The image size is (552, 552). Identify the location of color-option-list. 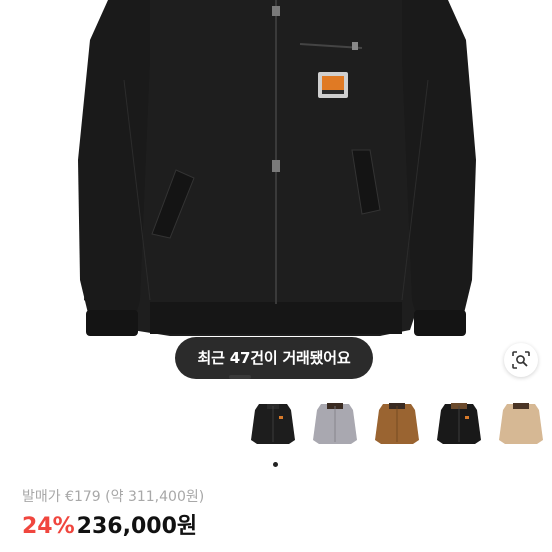
(398, 428).